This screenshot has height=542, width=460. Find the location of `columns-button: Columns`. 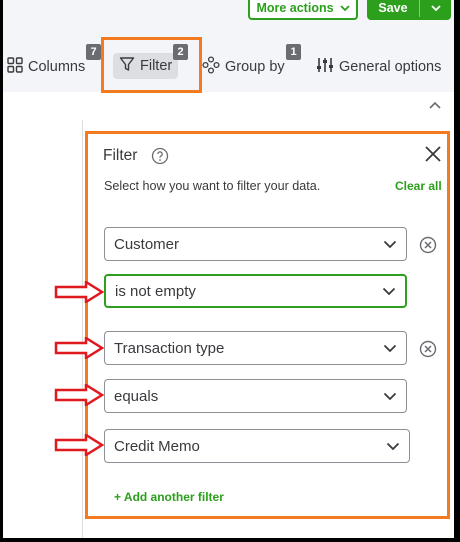

columns-button: Columns is located at coordinates (46, 67).